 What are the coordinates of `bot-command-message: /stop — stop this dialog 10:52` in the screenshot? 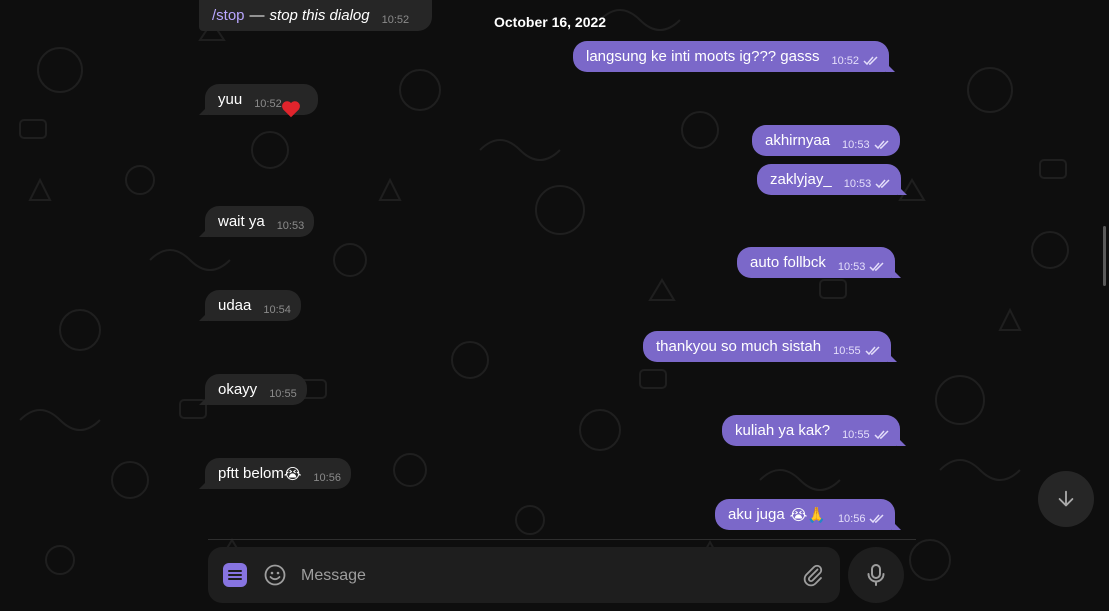 It's located at (315, 15).